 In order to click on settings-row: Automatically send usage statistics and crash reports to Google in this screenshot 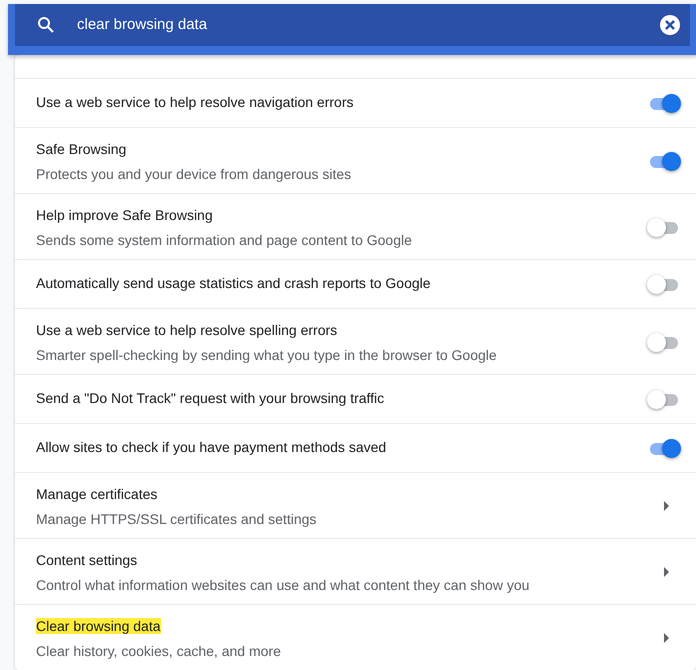, I will do `click(355, 283)`.